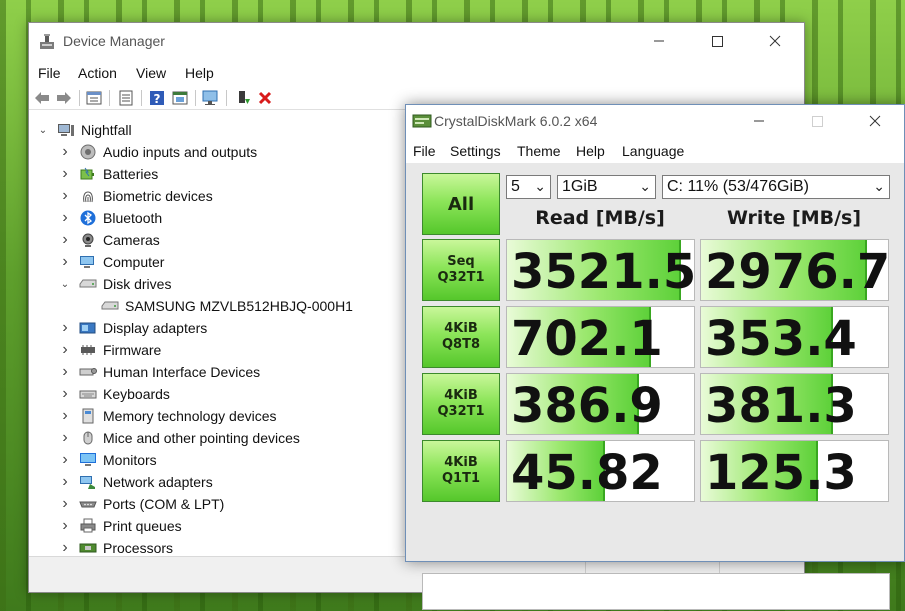 Image resolution: width=905 pixels, height=611 pixels. I want to click on tree-item-label: Processors, so click(138, 548).